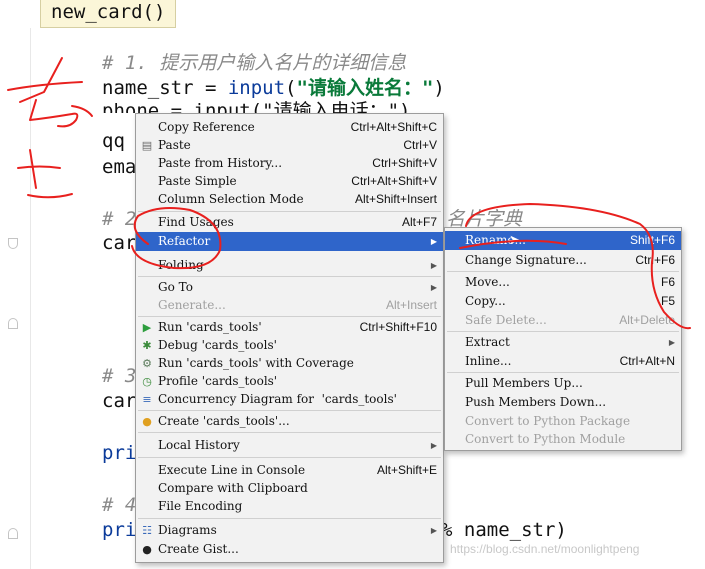  I want to click on code-line-print-2-tail: % name_str), so click(504, 530).